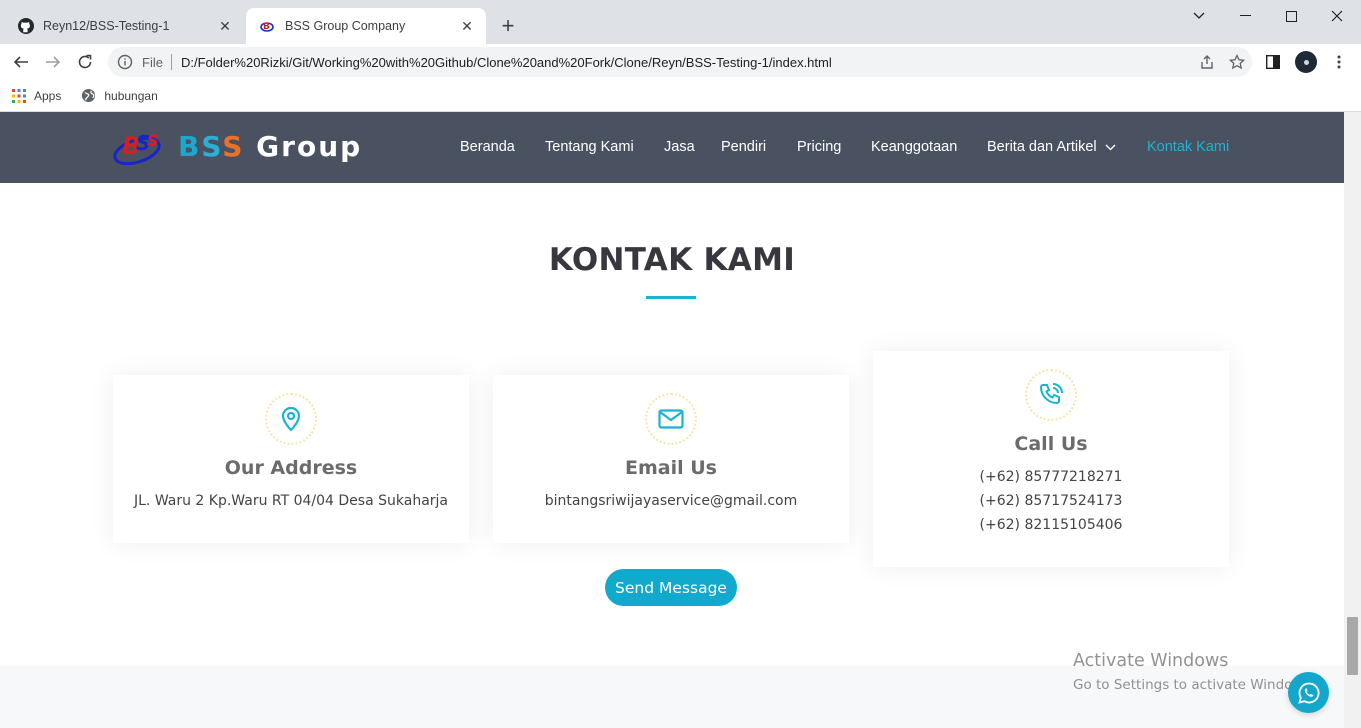 This screenshot has height=728, width=1361. I want to click on scrollbar-thumb, so click(1352, 646).